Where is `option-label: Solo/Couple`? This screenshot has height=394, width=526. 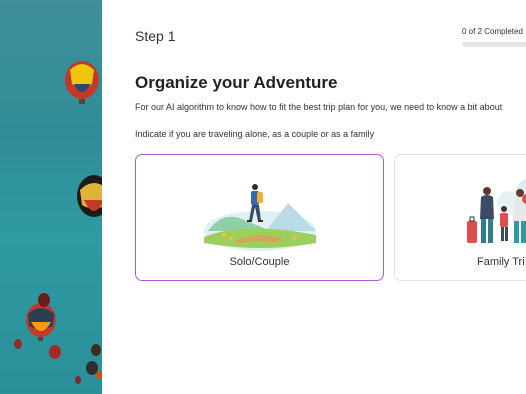 option-label: Solo/Couple is located at coordinates (259, 262).